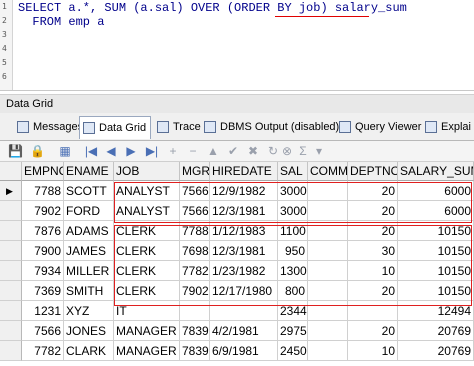  What do you see at coordinates (43, 351) in the screenshot?
I see `cell-empno: 7782` at bounding box center [43, 351].